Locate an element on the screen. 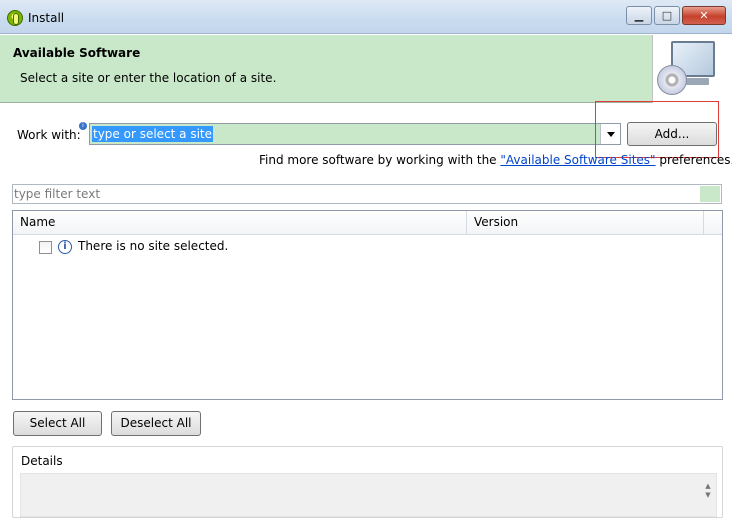 The height and width of the screenshot is (525, 732). chevron-down-icon is located at coordinates (610, 134).